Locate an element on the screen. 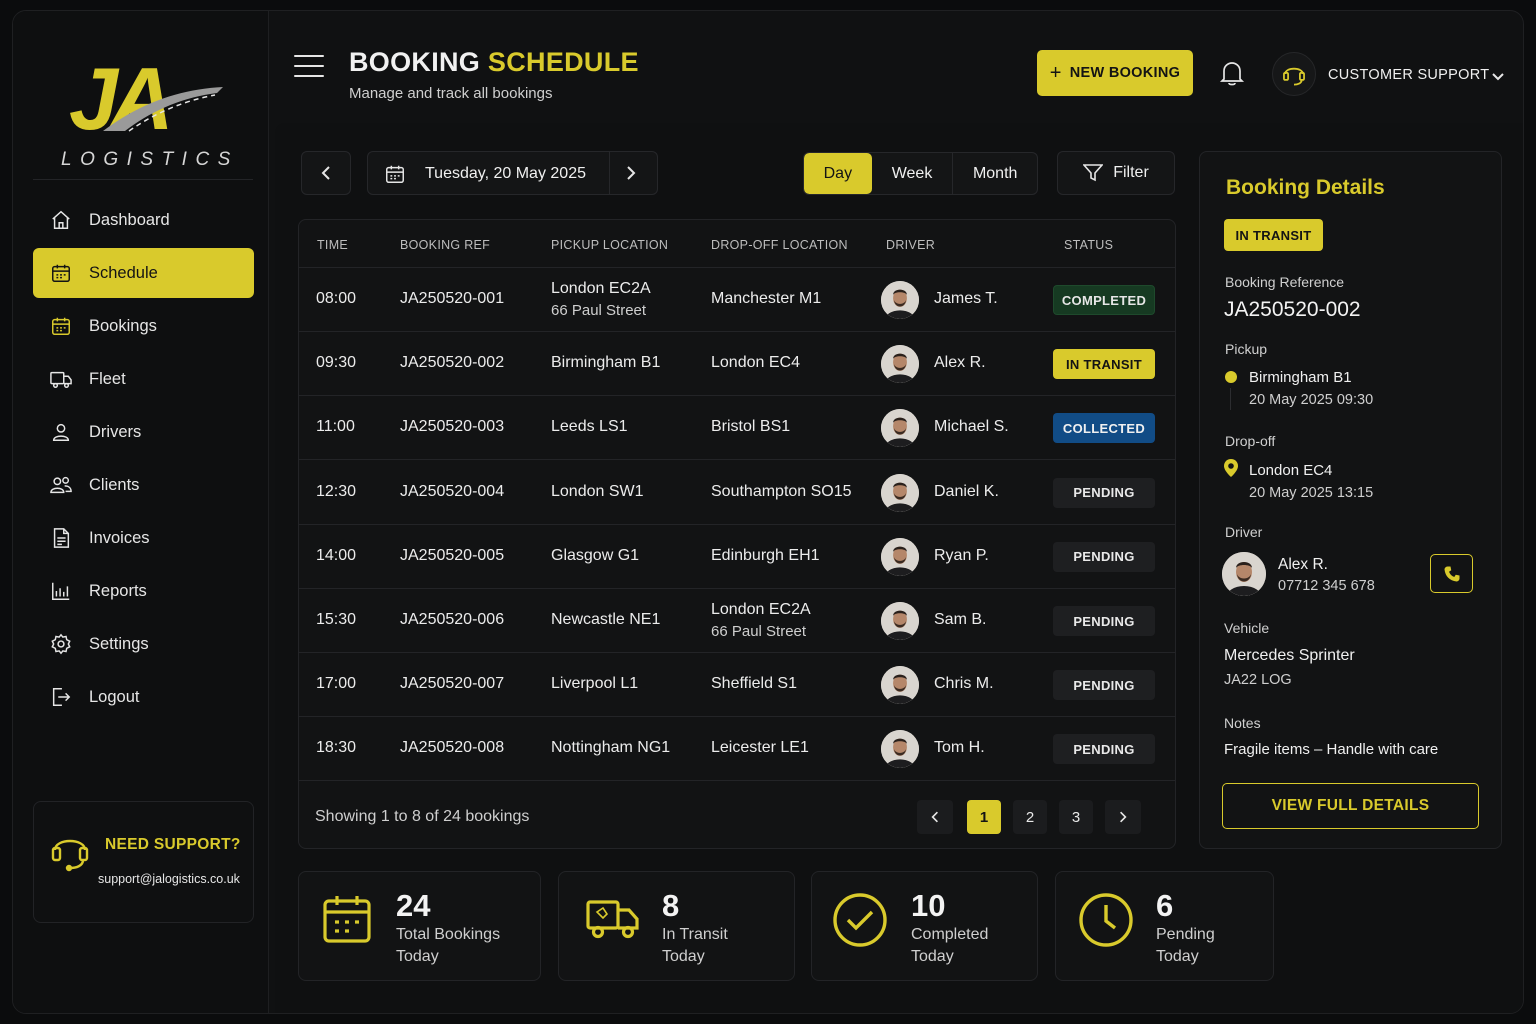  pagination-info: Showing 1 to 8 of 24 bookings is located at coordinates (422, 816).